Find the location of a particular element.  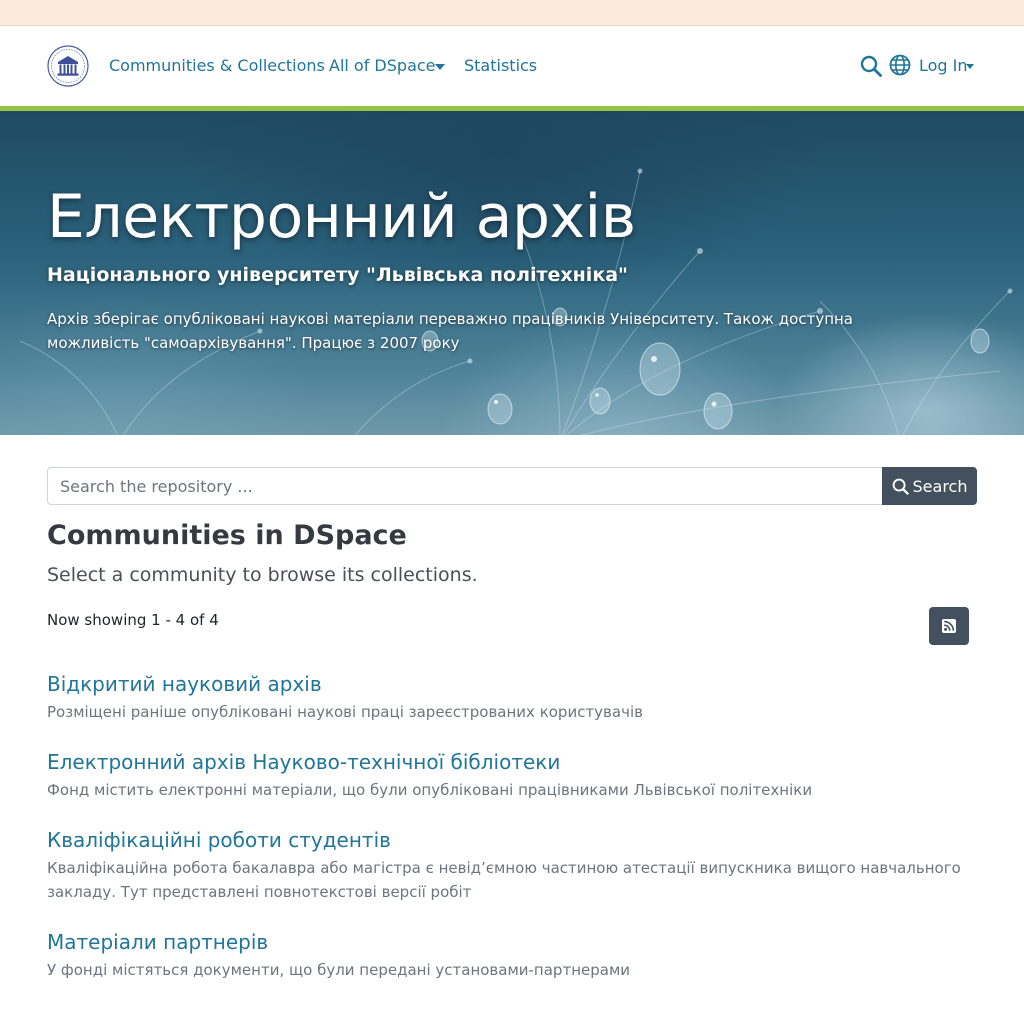

globe-icon is located at coordinates (900, 65).